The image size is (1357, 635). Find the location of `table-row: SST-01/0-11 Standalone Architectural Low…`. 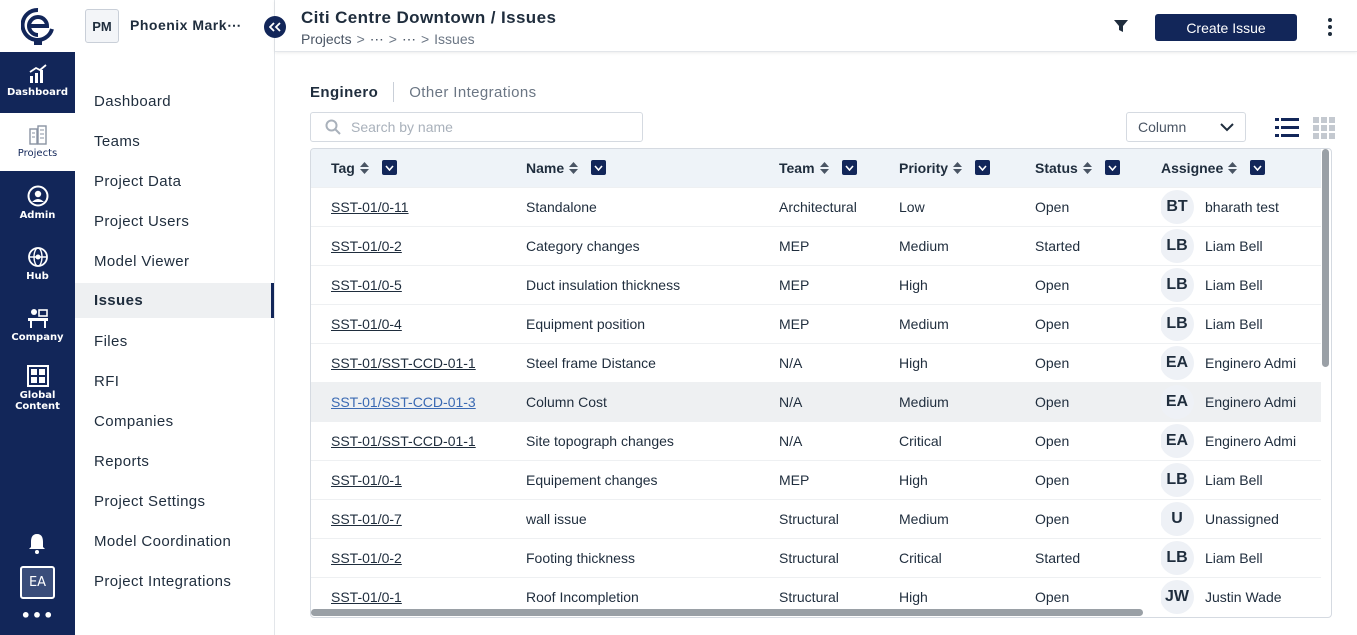

table-row: SST-01/0-11 Standalone Architectural Low… is located at coordinates (816, 206).